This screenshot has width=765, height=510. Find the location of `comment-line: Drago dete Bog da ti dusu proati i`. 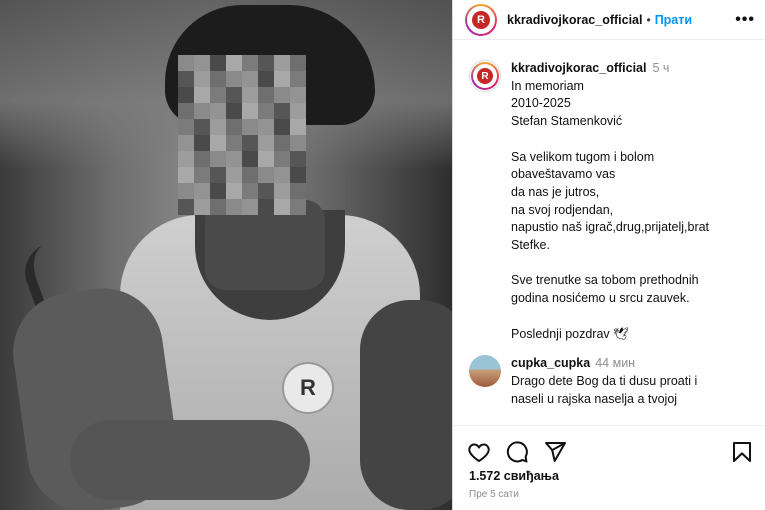

comment-line: Drago dete Bog da ti dusu proati i is located at coordinates (604, 380).